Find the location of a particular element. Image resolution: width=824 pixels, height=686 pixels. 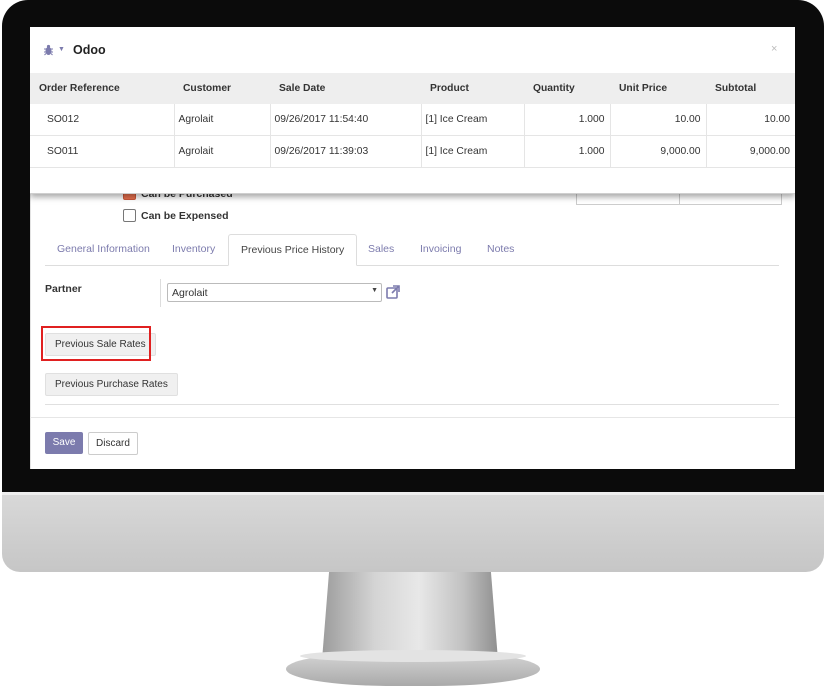

can-be-expensed-checkbox is located at coordinates (129, 215).